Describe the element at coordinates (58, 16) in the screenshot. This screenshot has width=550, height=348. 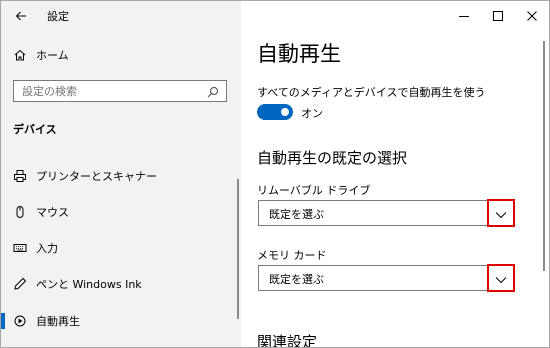
I see `app-title: 設定` at that location.